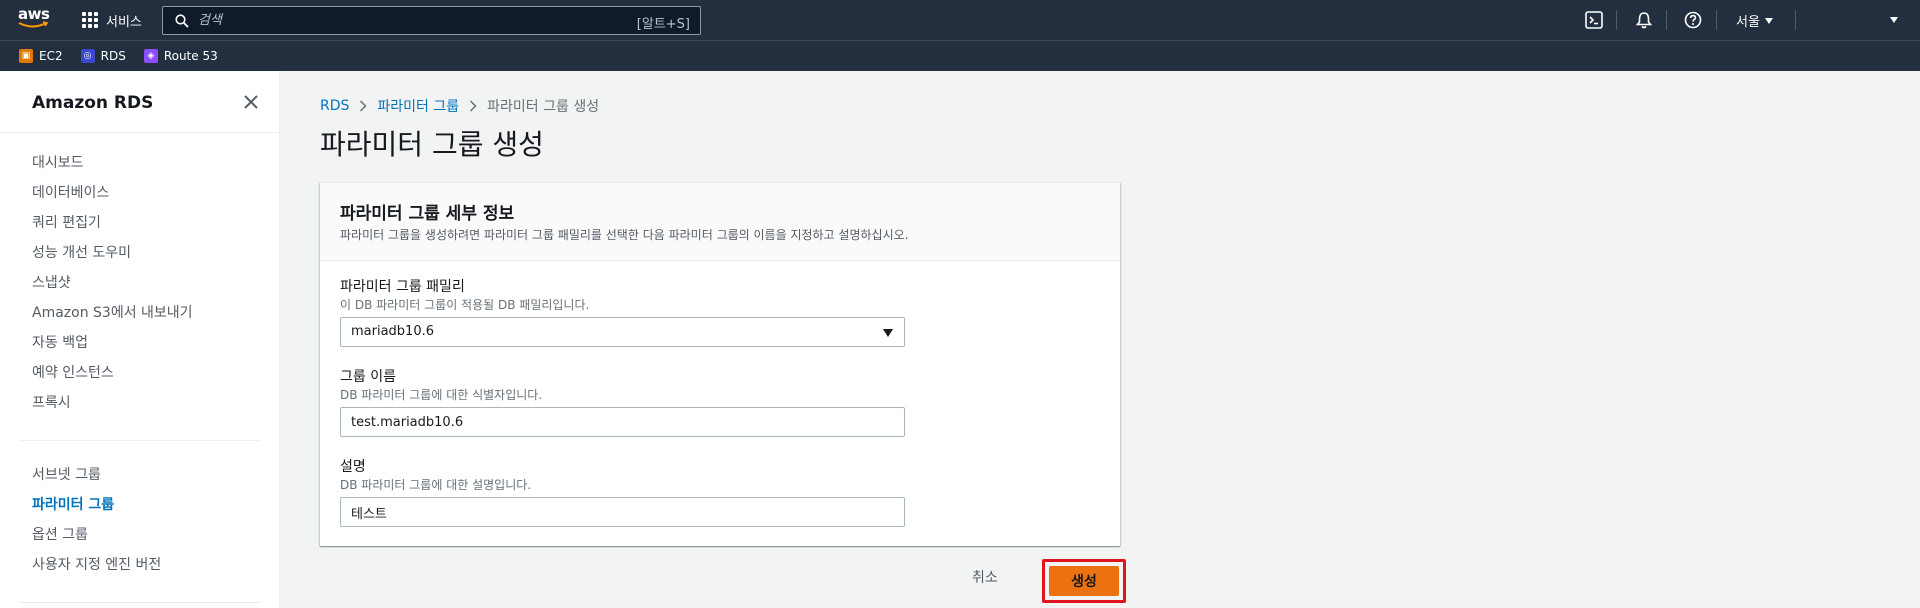 This screenshot has height=608, width=1920. Describe the element at coordinates (1594, 20) in the screenshot. I see `cloudshell-icon` at that location.